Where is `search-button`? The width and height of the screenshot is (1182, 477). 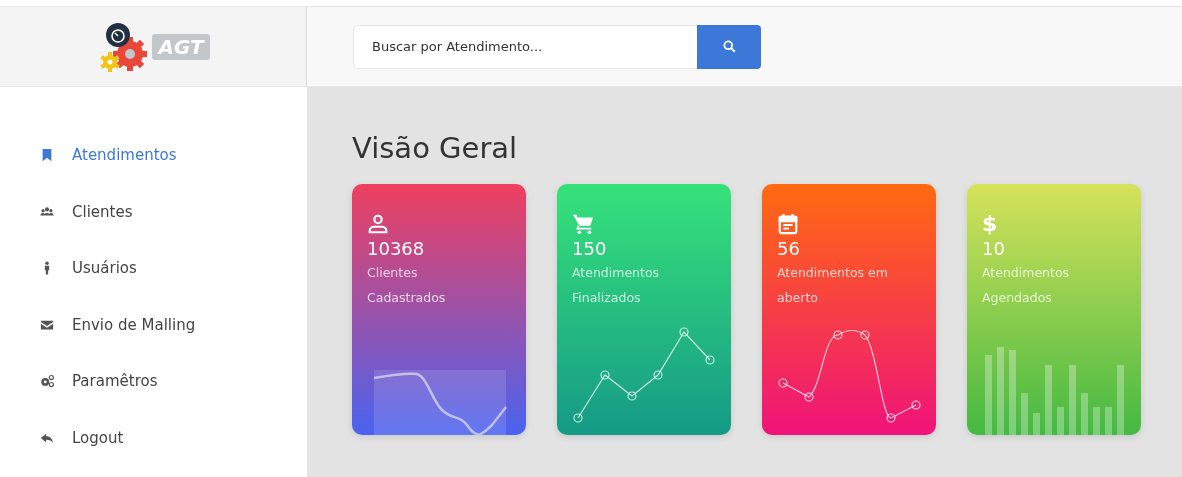 search-button is located at coordinates (729, 46).